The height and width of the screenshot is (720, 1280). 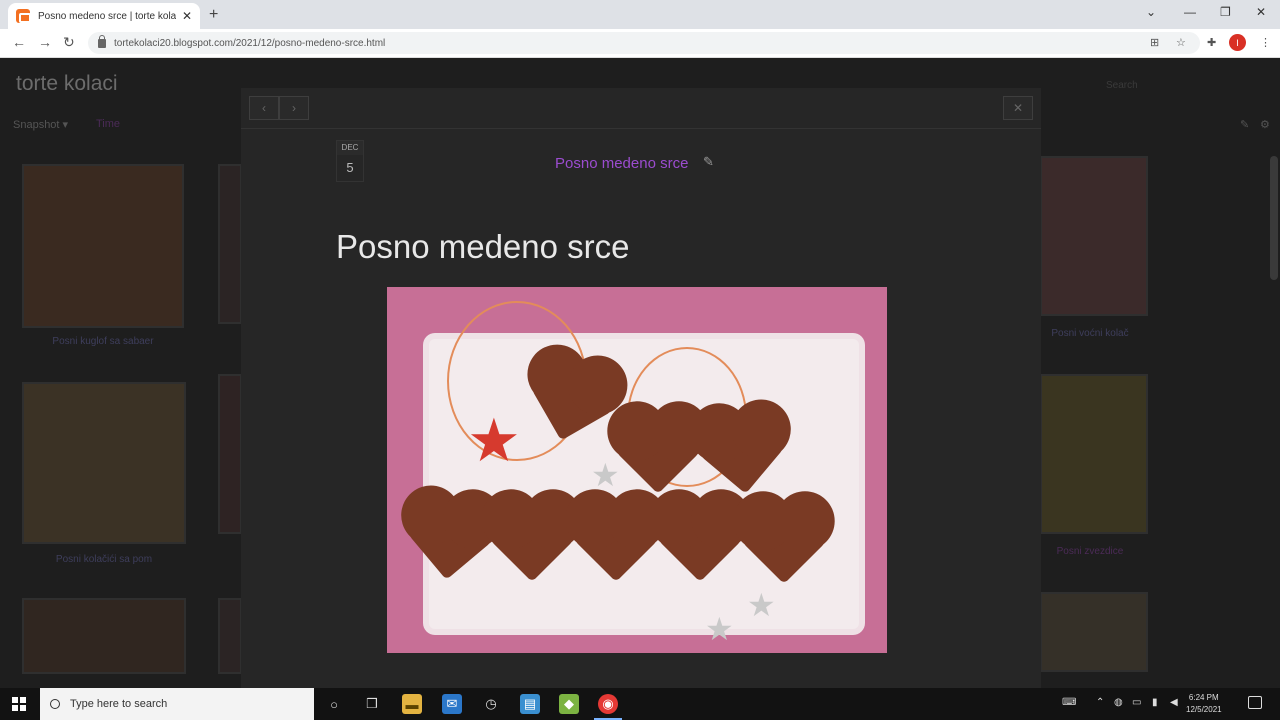 I want to click on thumbnail-caption: Posni zvezdice, so click(x=1090, y=551).